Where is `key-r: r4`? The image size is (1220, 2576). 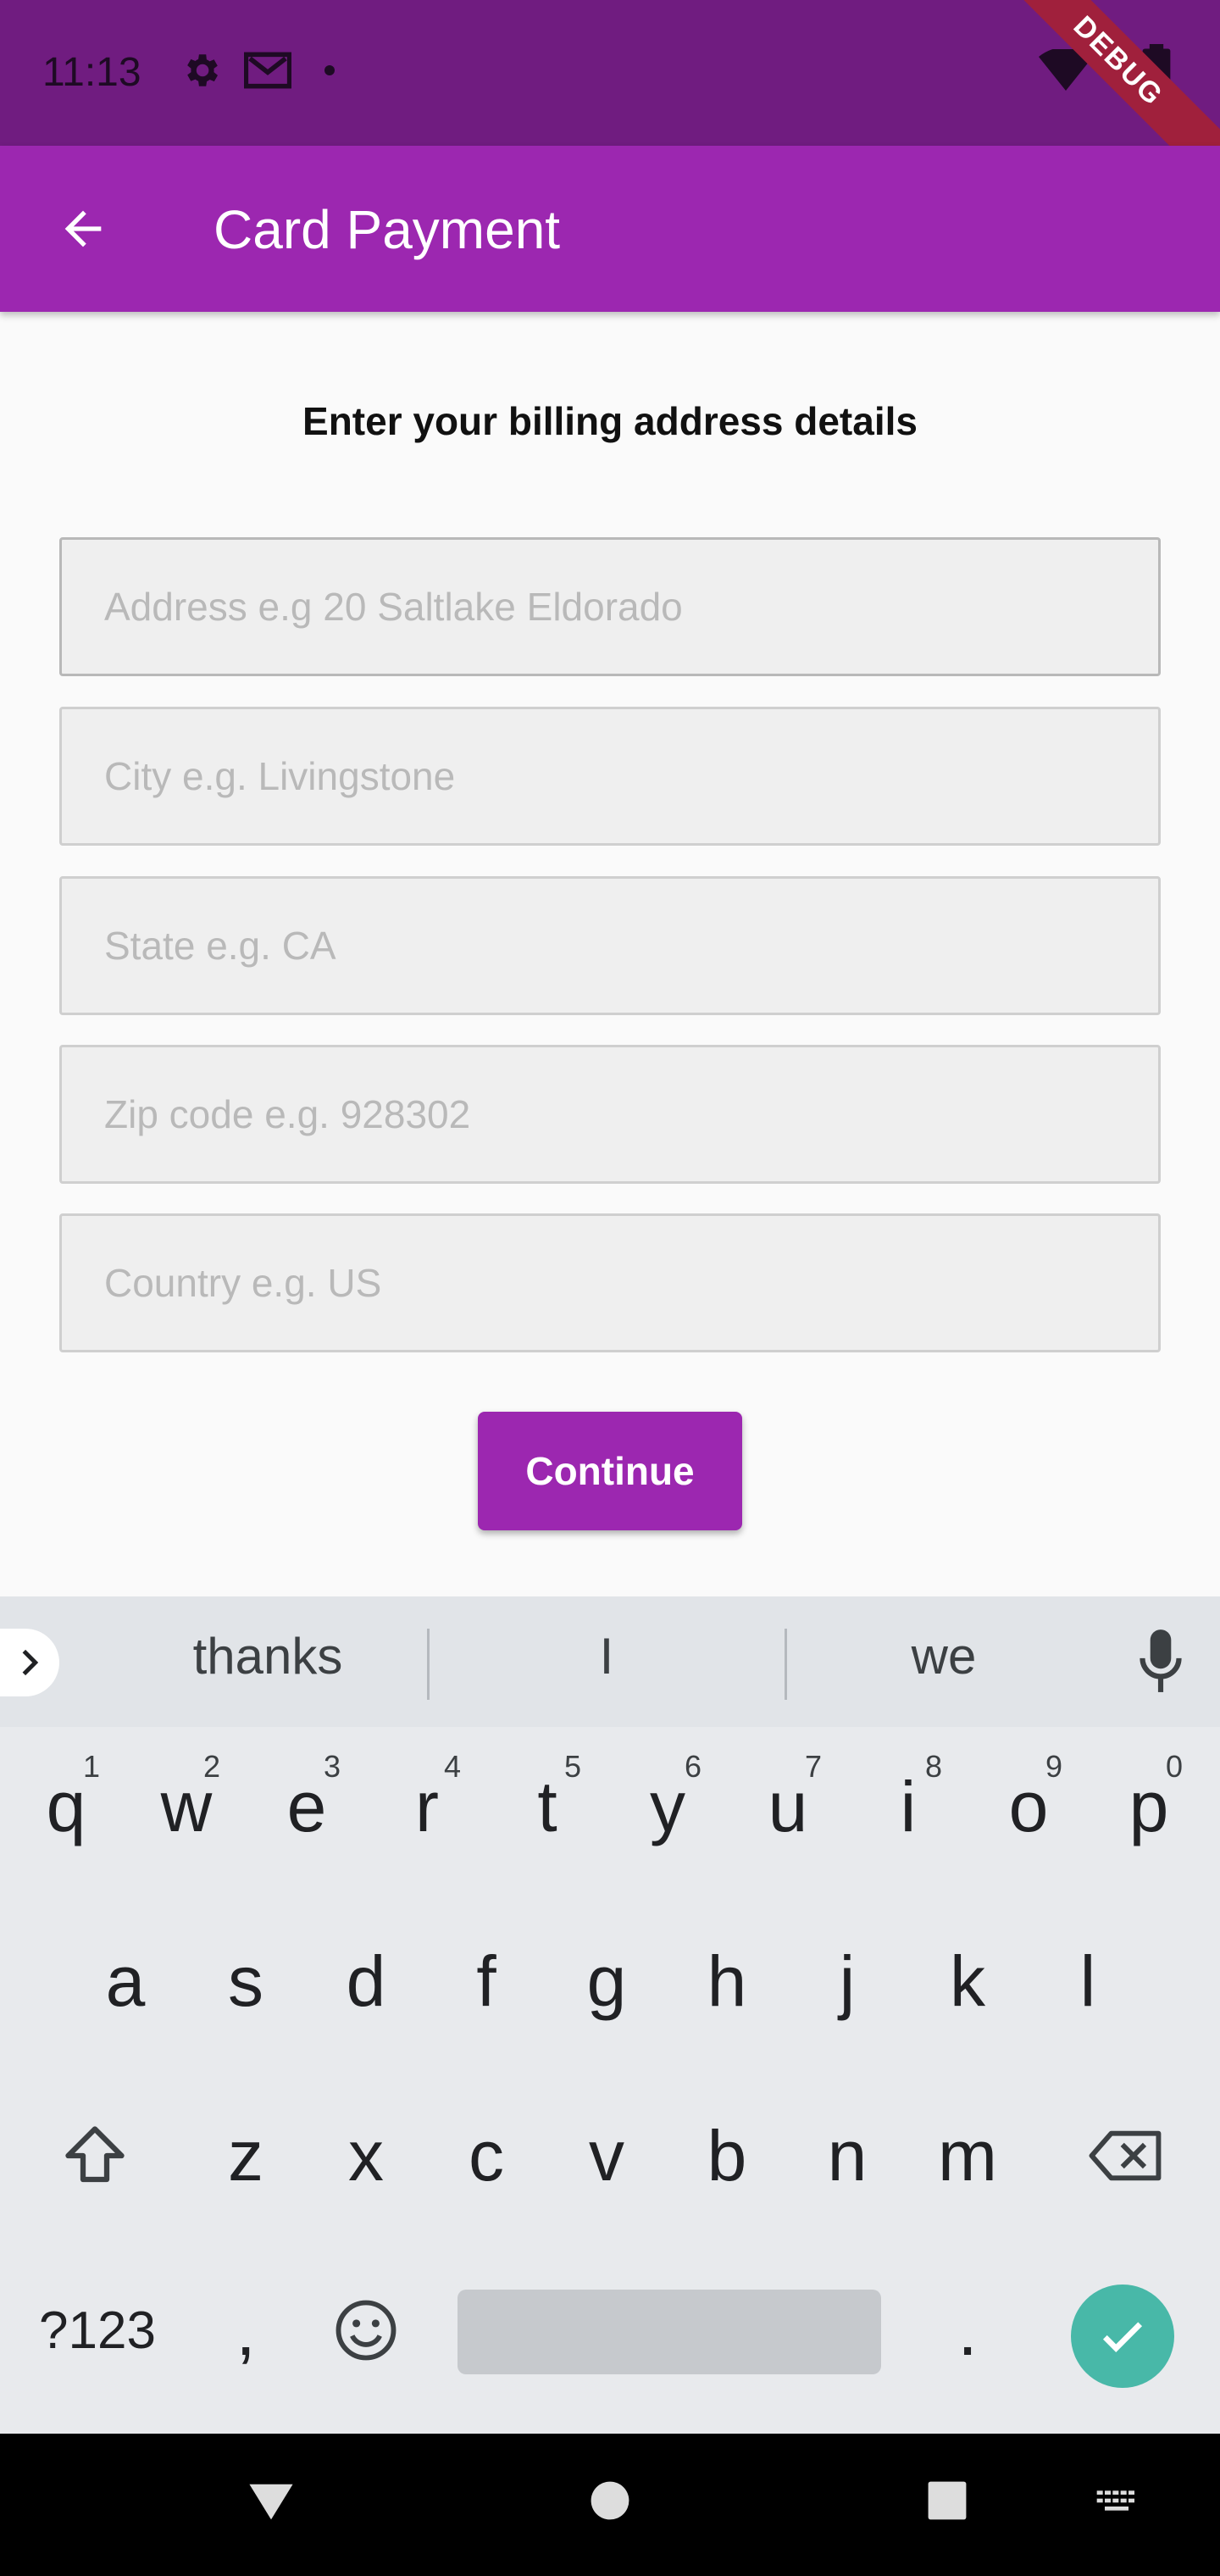
key-r: r4 is located at coordinates (427, 1806).